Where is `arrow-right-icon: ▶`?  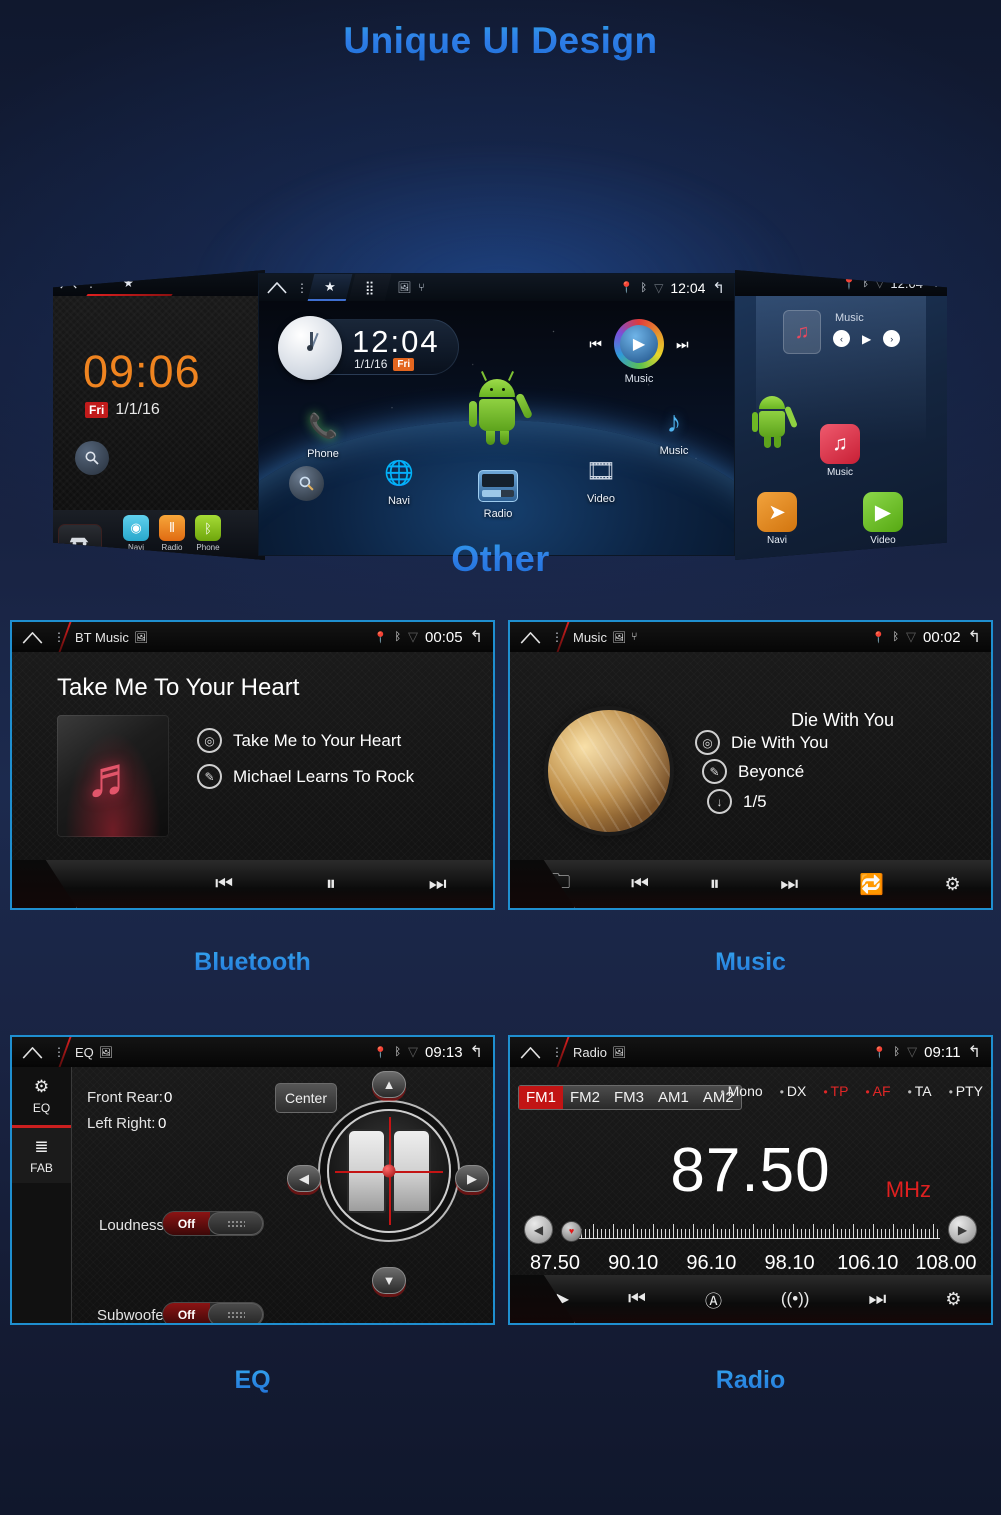
arrow-right-icon: ▶ is located at coordinates (472, 1178).